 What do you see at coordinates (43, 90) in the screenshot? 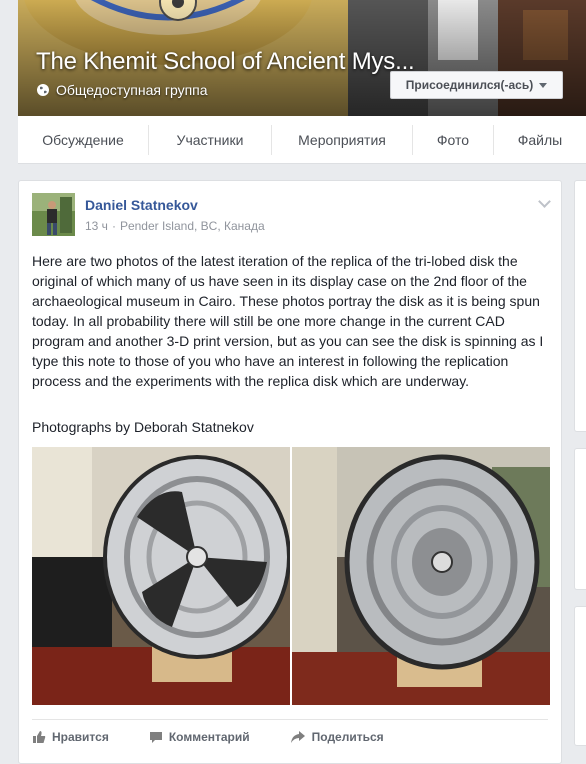
I see `globe-icon` at bounding box center [43, 90].